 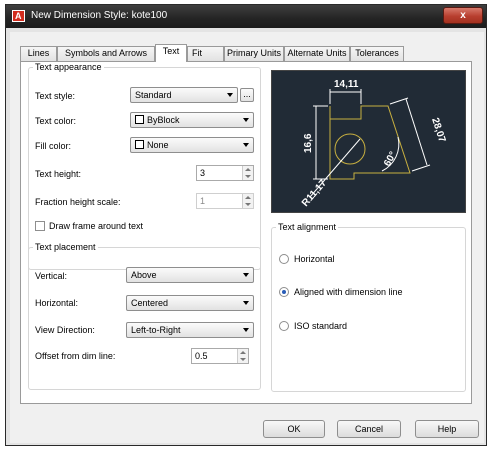 I want to click on window-title: New Dimension Style: kote100, so click(x=99, y=15).